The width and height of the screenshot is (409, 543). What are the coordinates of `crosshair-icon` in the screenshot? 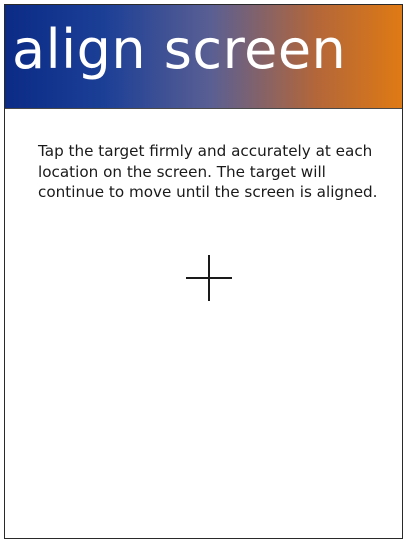 It's located at (209, 278).